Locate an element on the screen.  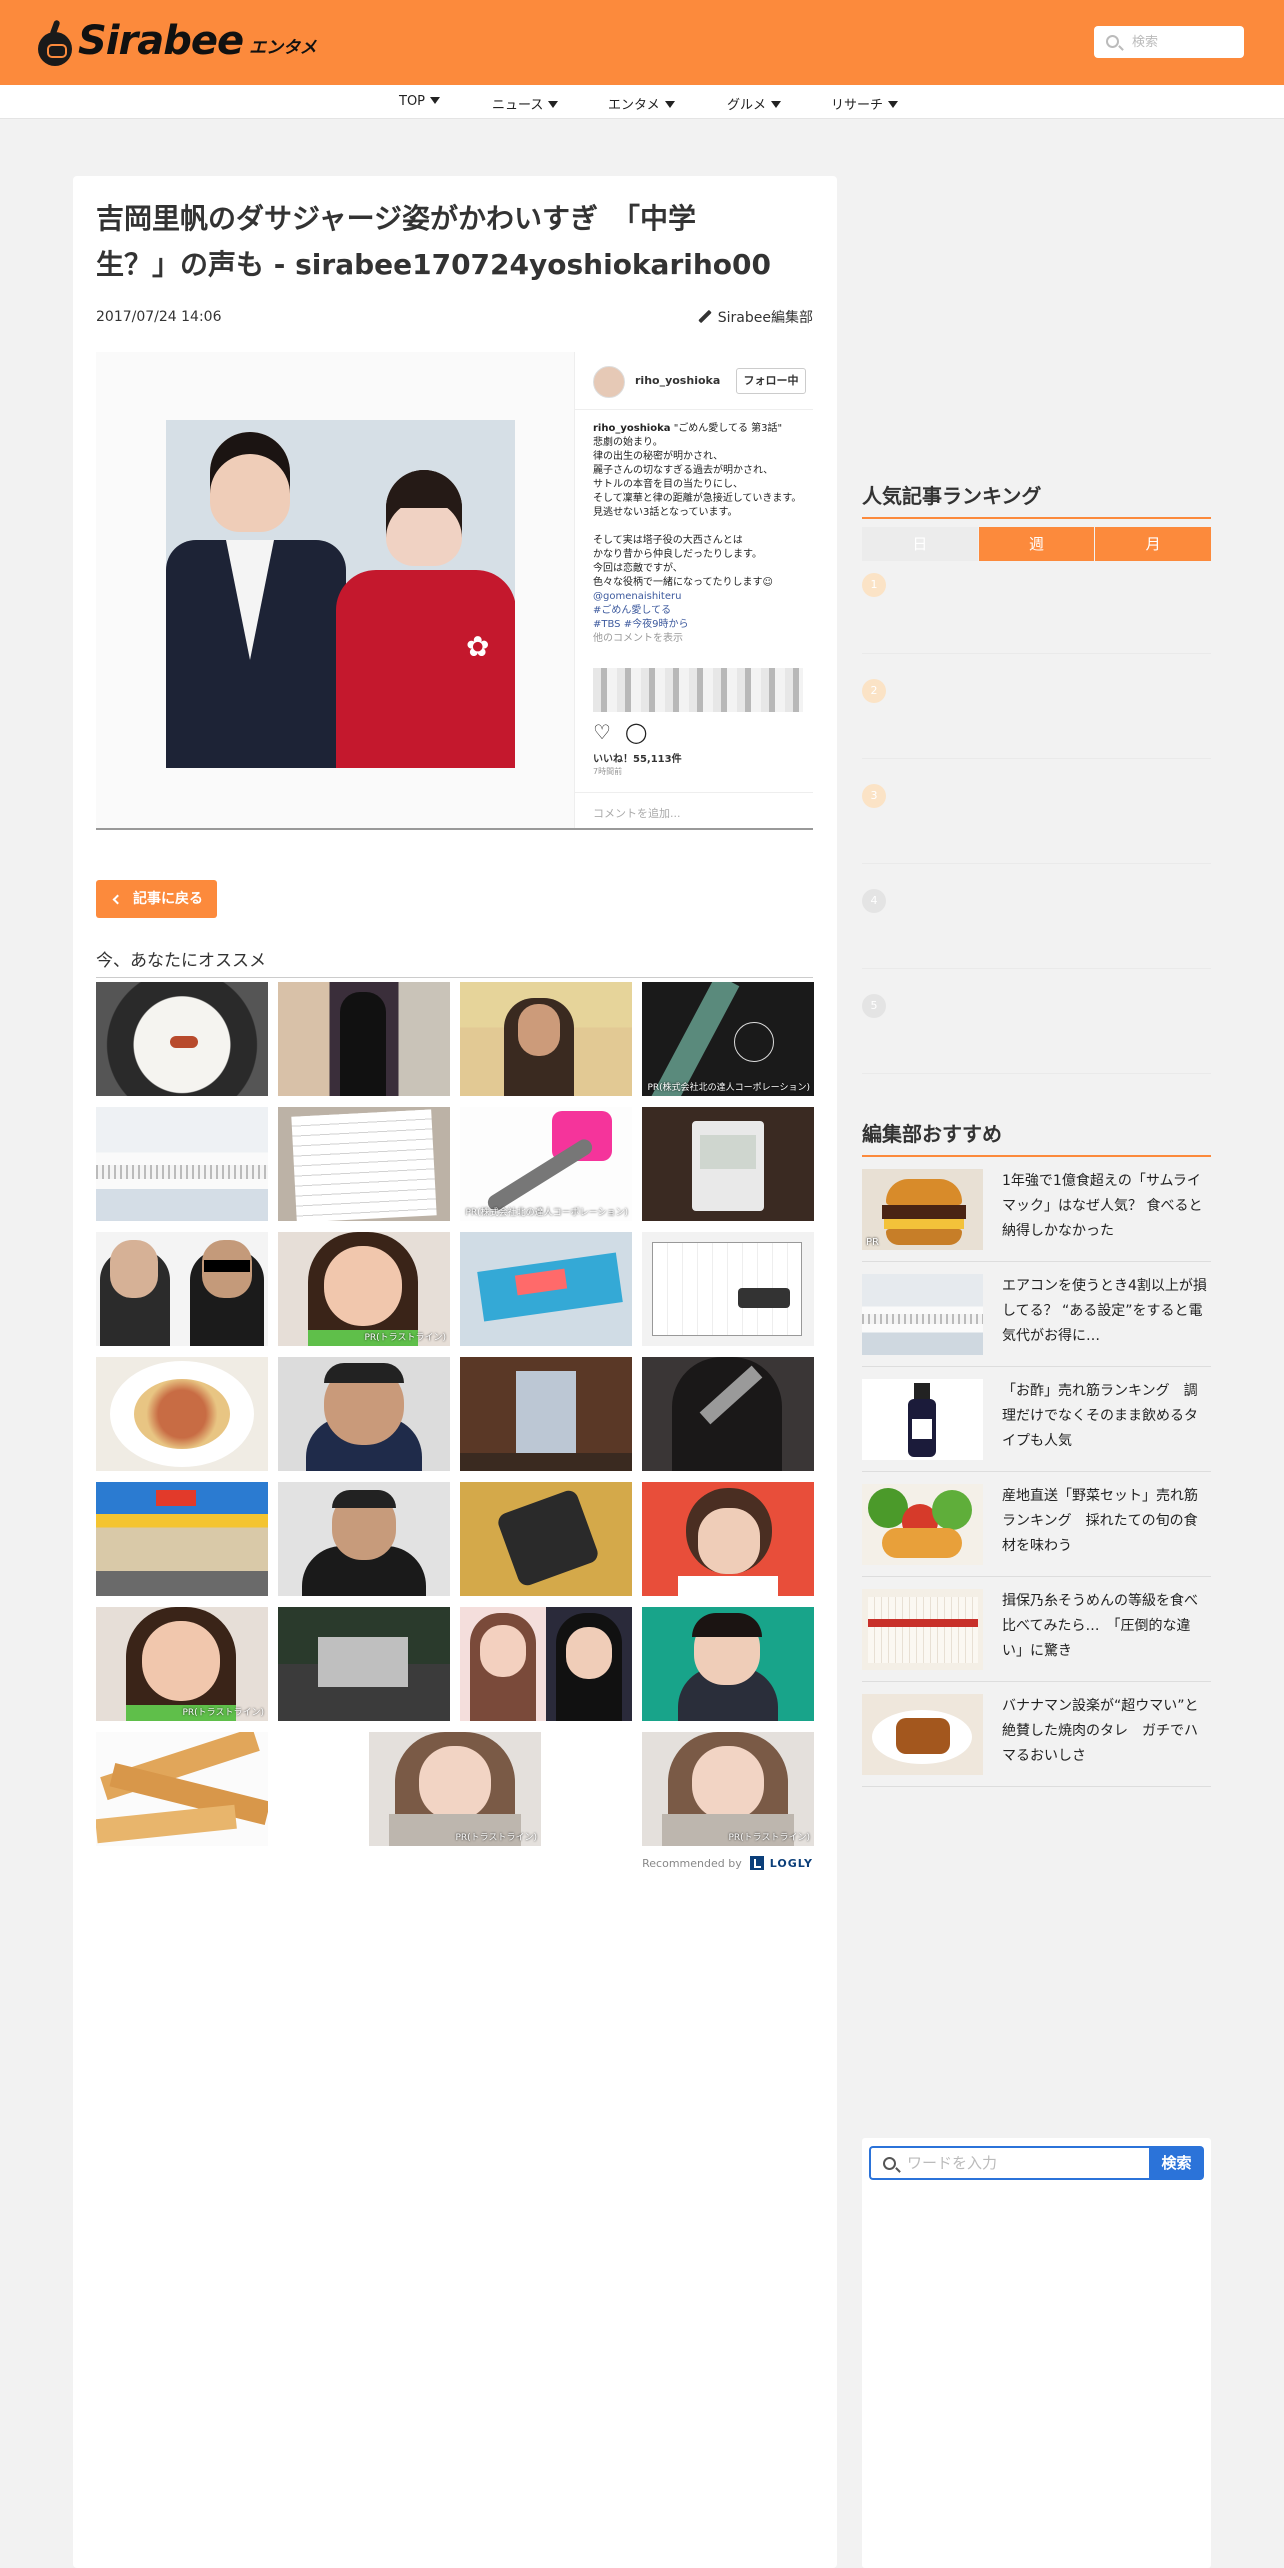
tab-weekly: 週 is located at coordinates (1036, 544).